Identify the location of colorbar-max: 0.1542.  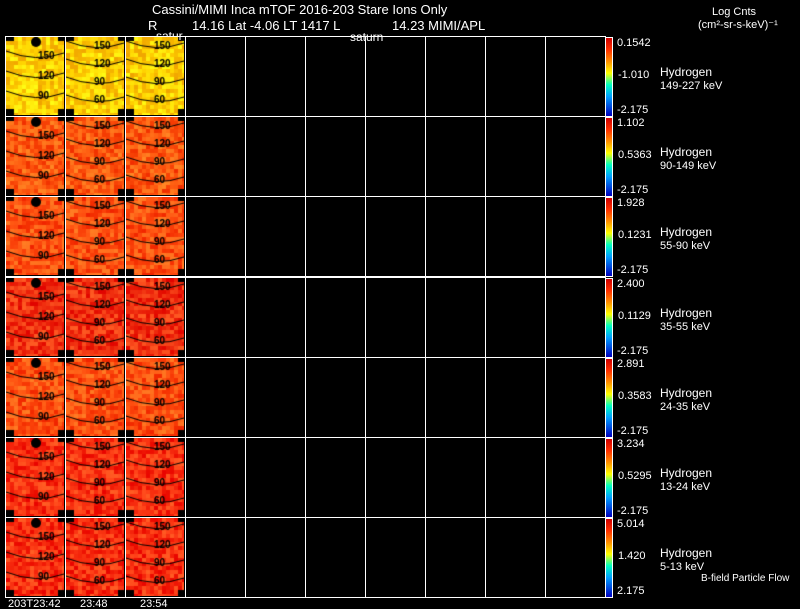
(634, 43).